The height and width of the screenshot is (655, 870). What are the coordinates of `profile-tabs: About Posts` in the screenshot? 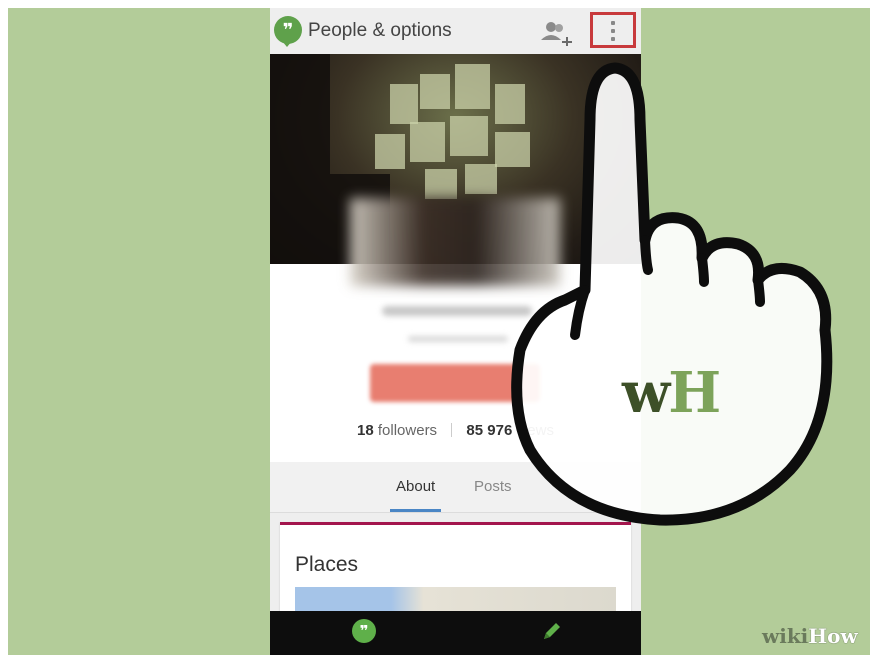 It's located at (455, 487).